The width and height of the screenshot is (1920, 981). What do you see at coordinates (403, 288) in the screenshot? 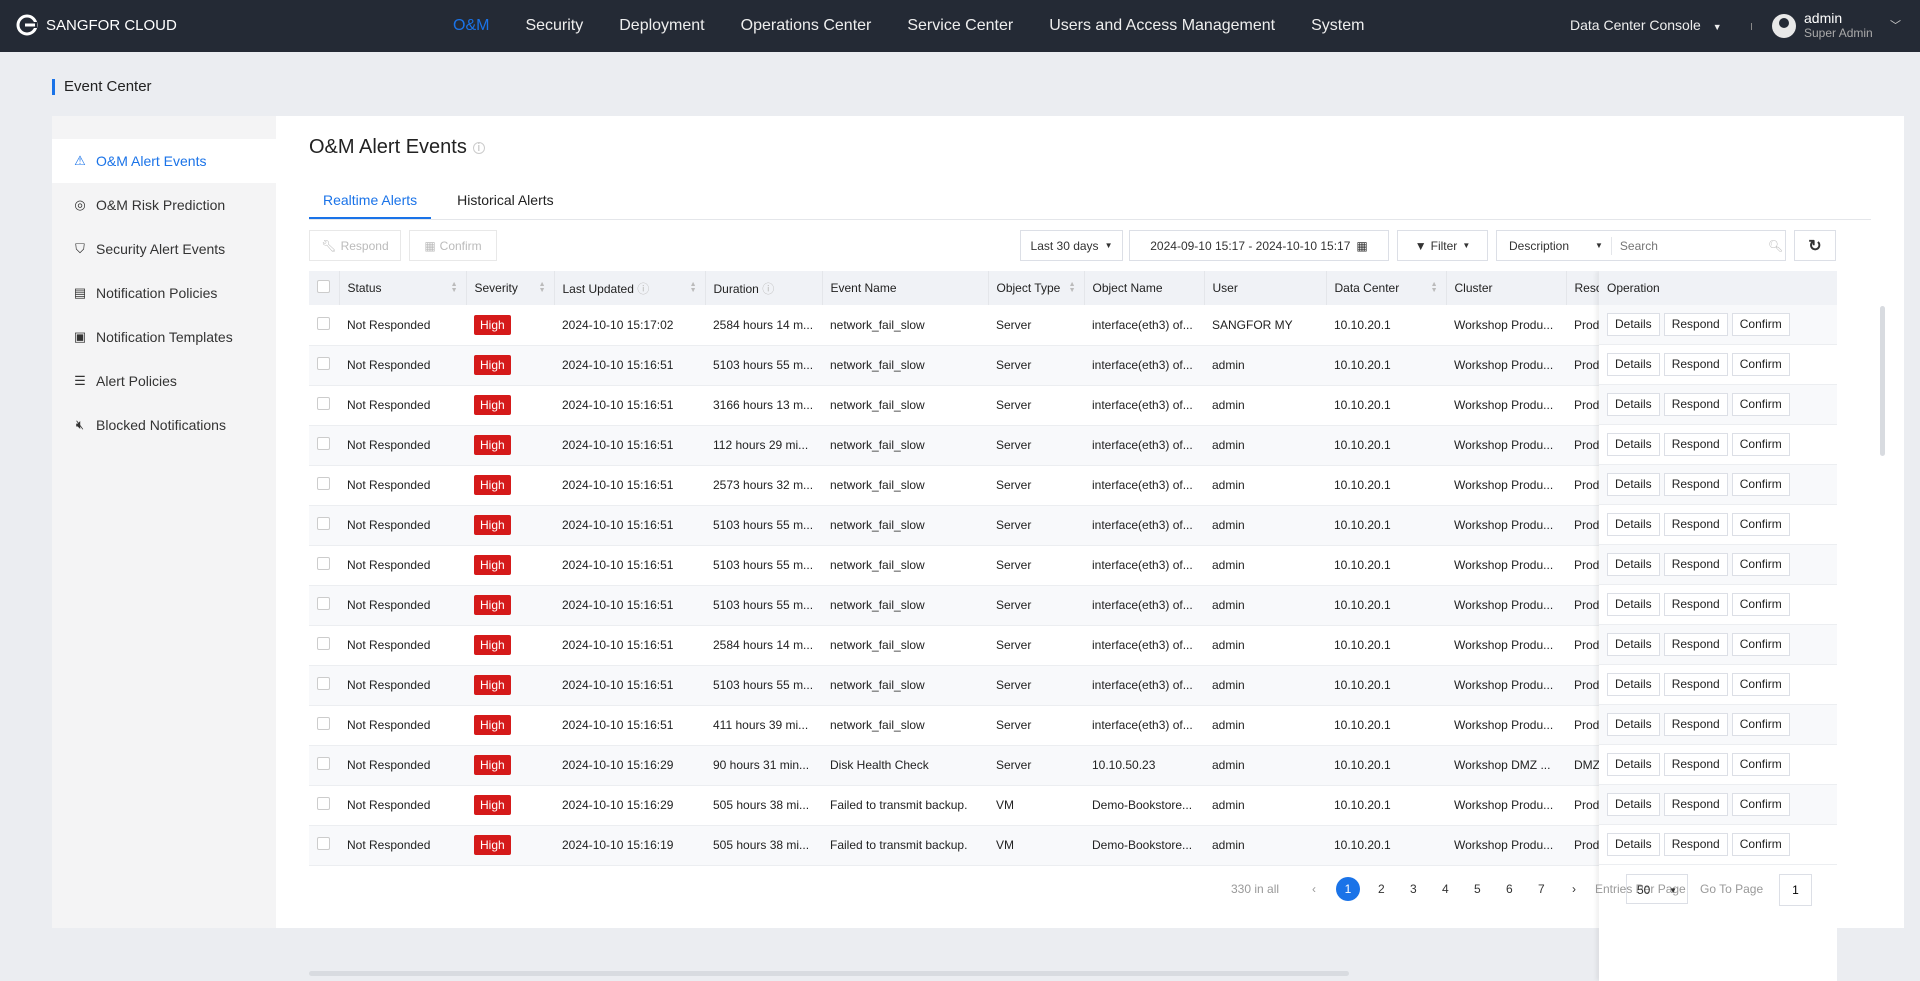
I see `col-status: Status ▲ ▼` at bounding box center [403, 288].